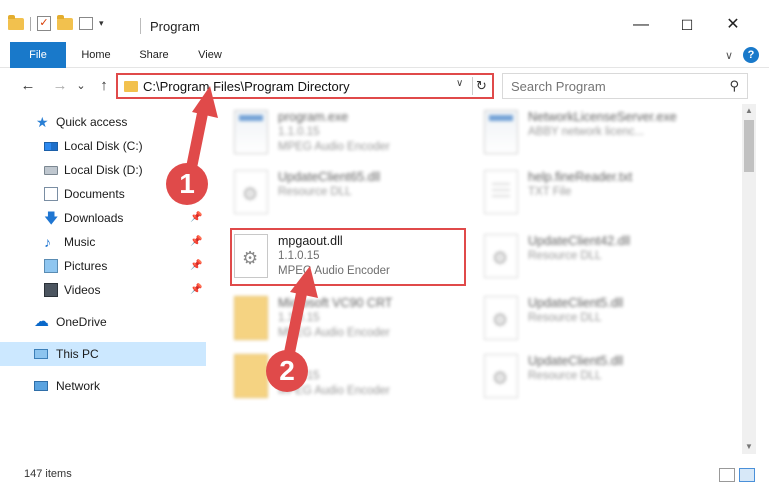  What do you see at coordinates (579, 241) in the screenshot?
I see `file-name: UpdateClient42.dll` at bounding box center [579, 241].